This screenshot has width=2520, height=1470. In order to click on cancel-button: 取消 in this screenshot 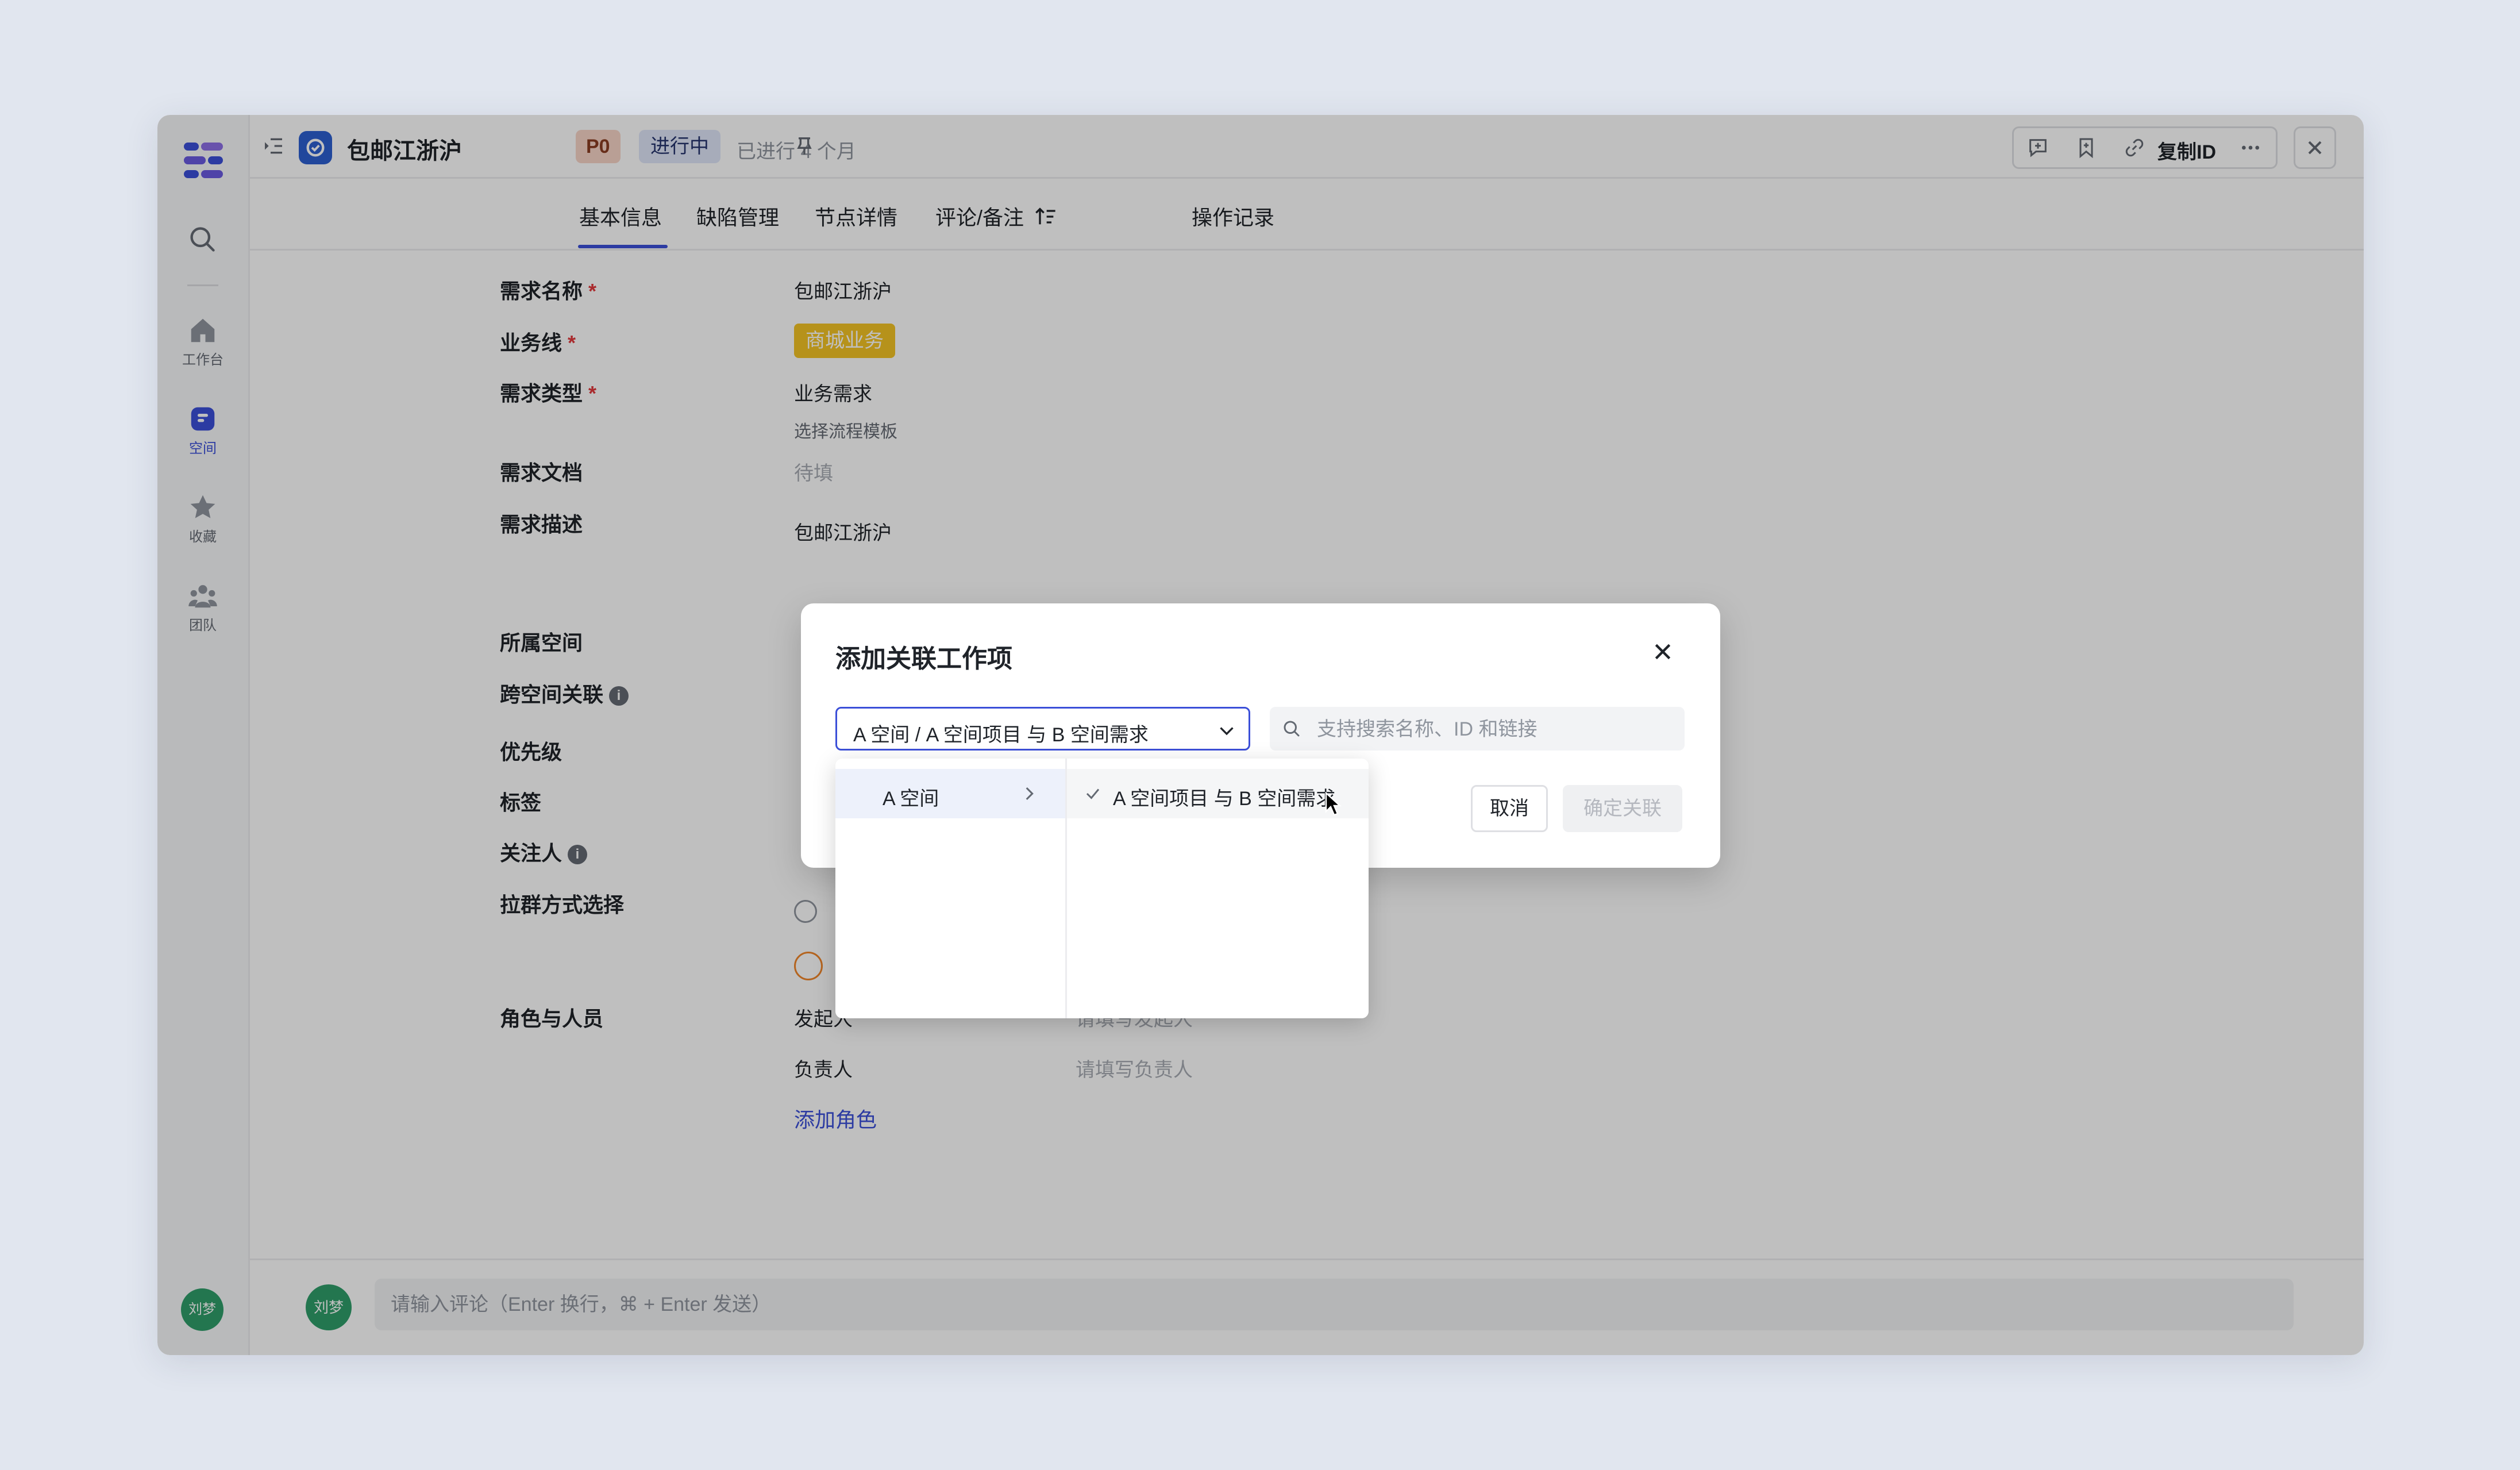, I will do `click(1510, 808)`.